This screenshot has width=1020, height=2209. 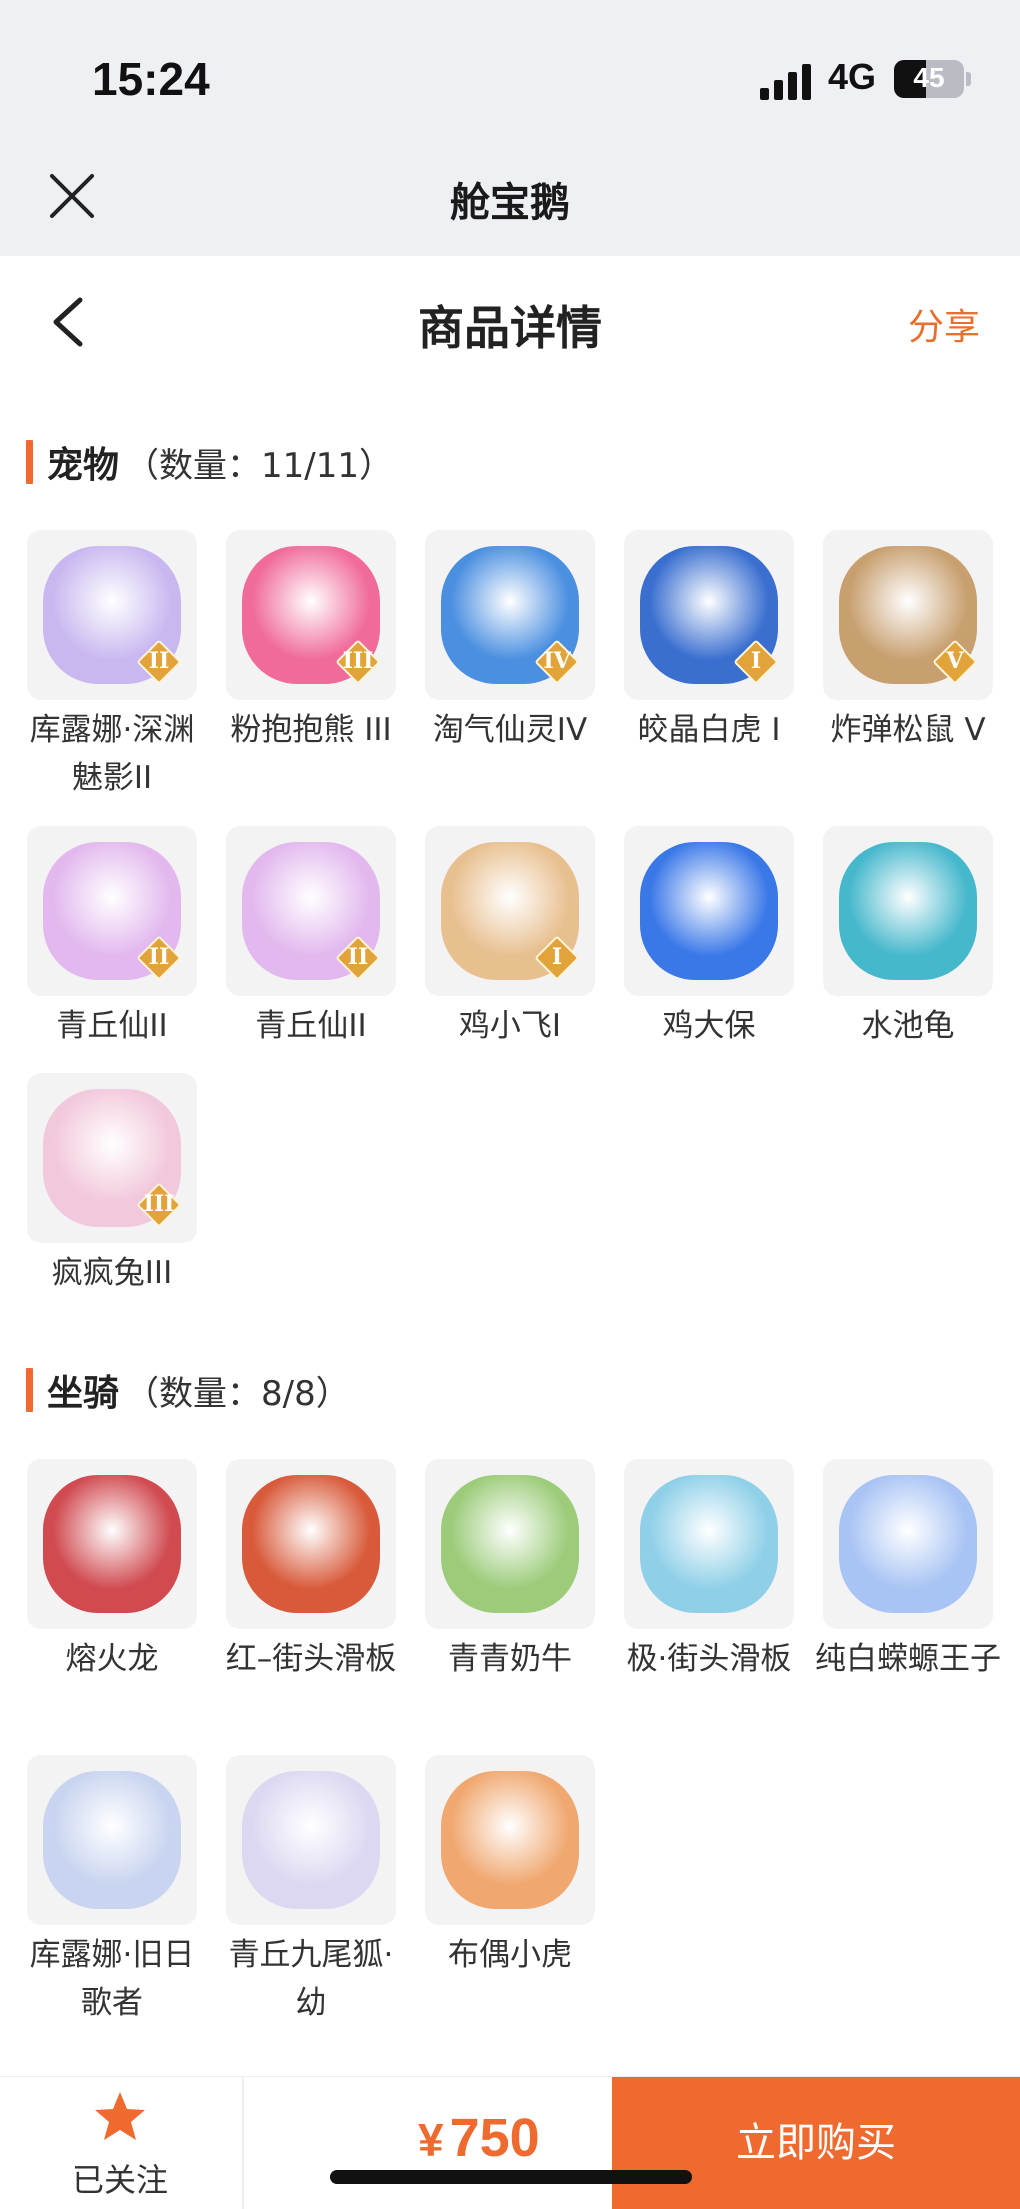 I want to click on app-bar: 舱宝鹅, so click(x=510, y=203).